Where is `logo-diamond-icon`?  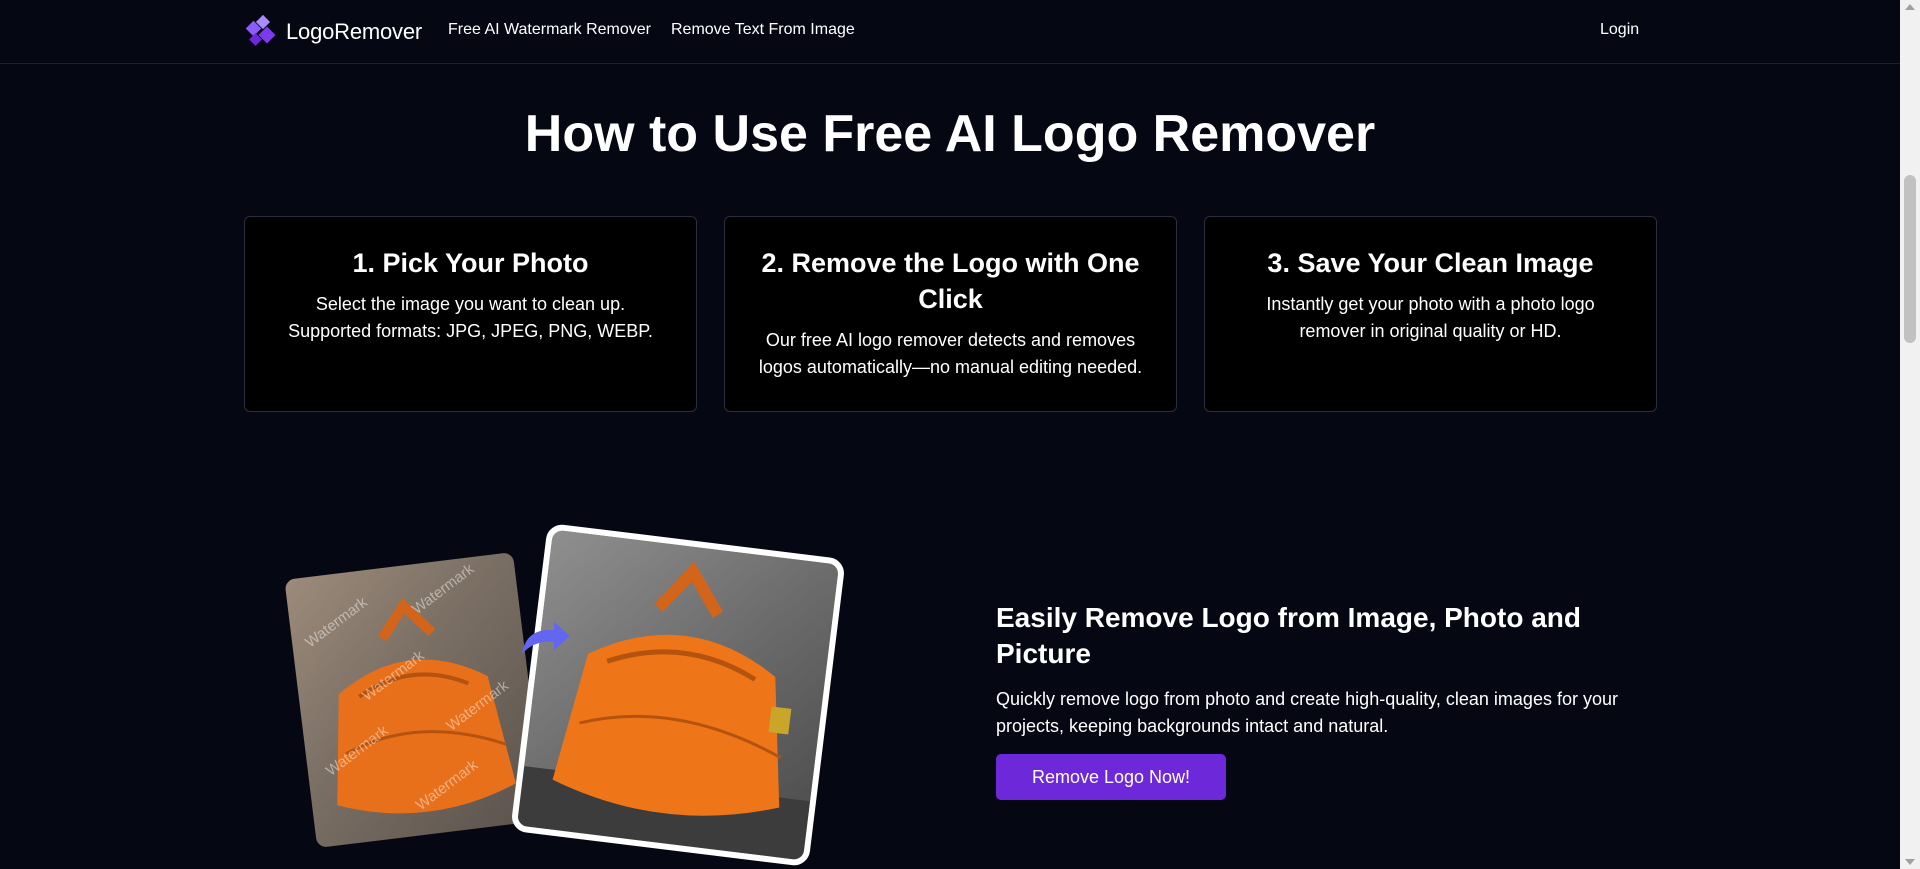
logo-diamond-icon is located at coordinates (260, 30).